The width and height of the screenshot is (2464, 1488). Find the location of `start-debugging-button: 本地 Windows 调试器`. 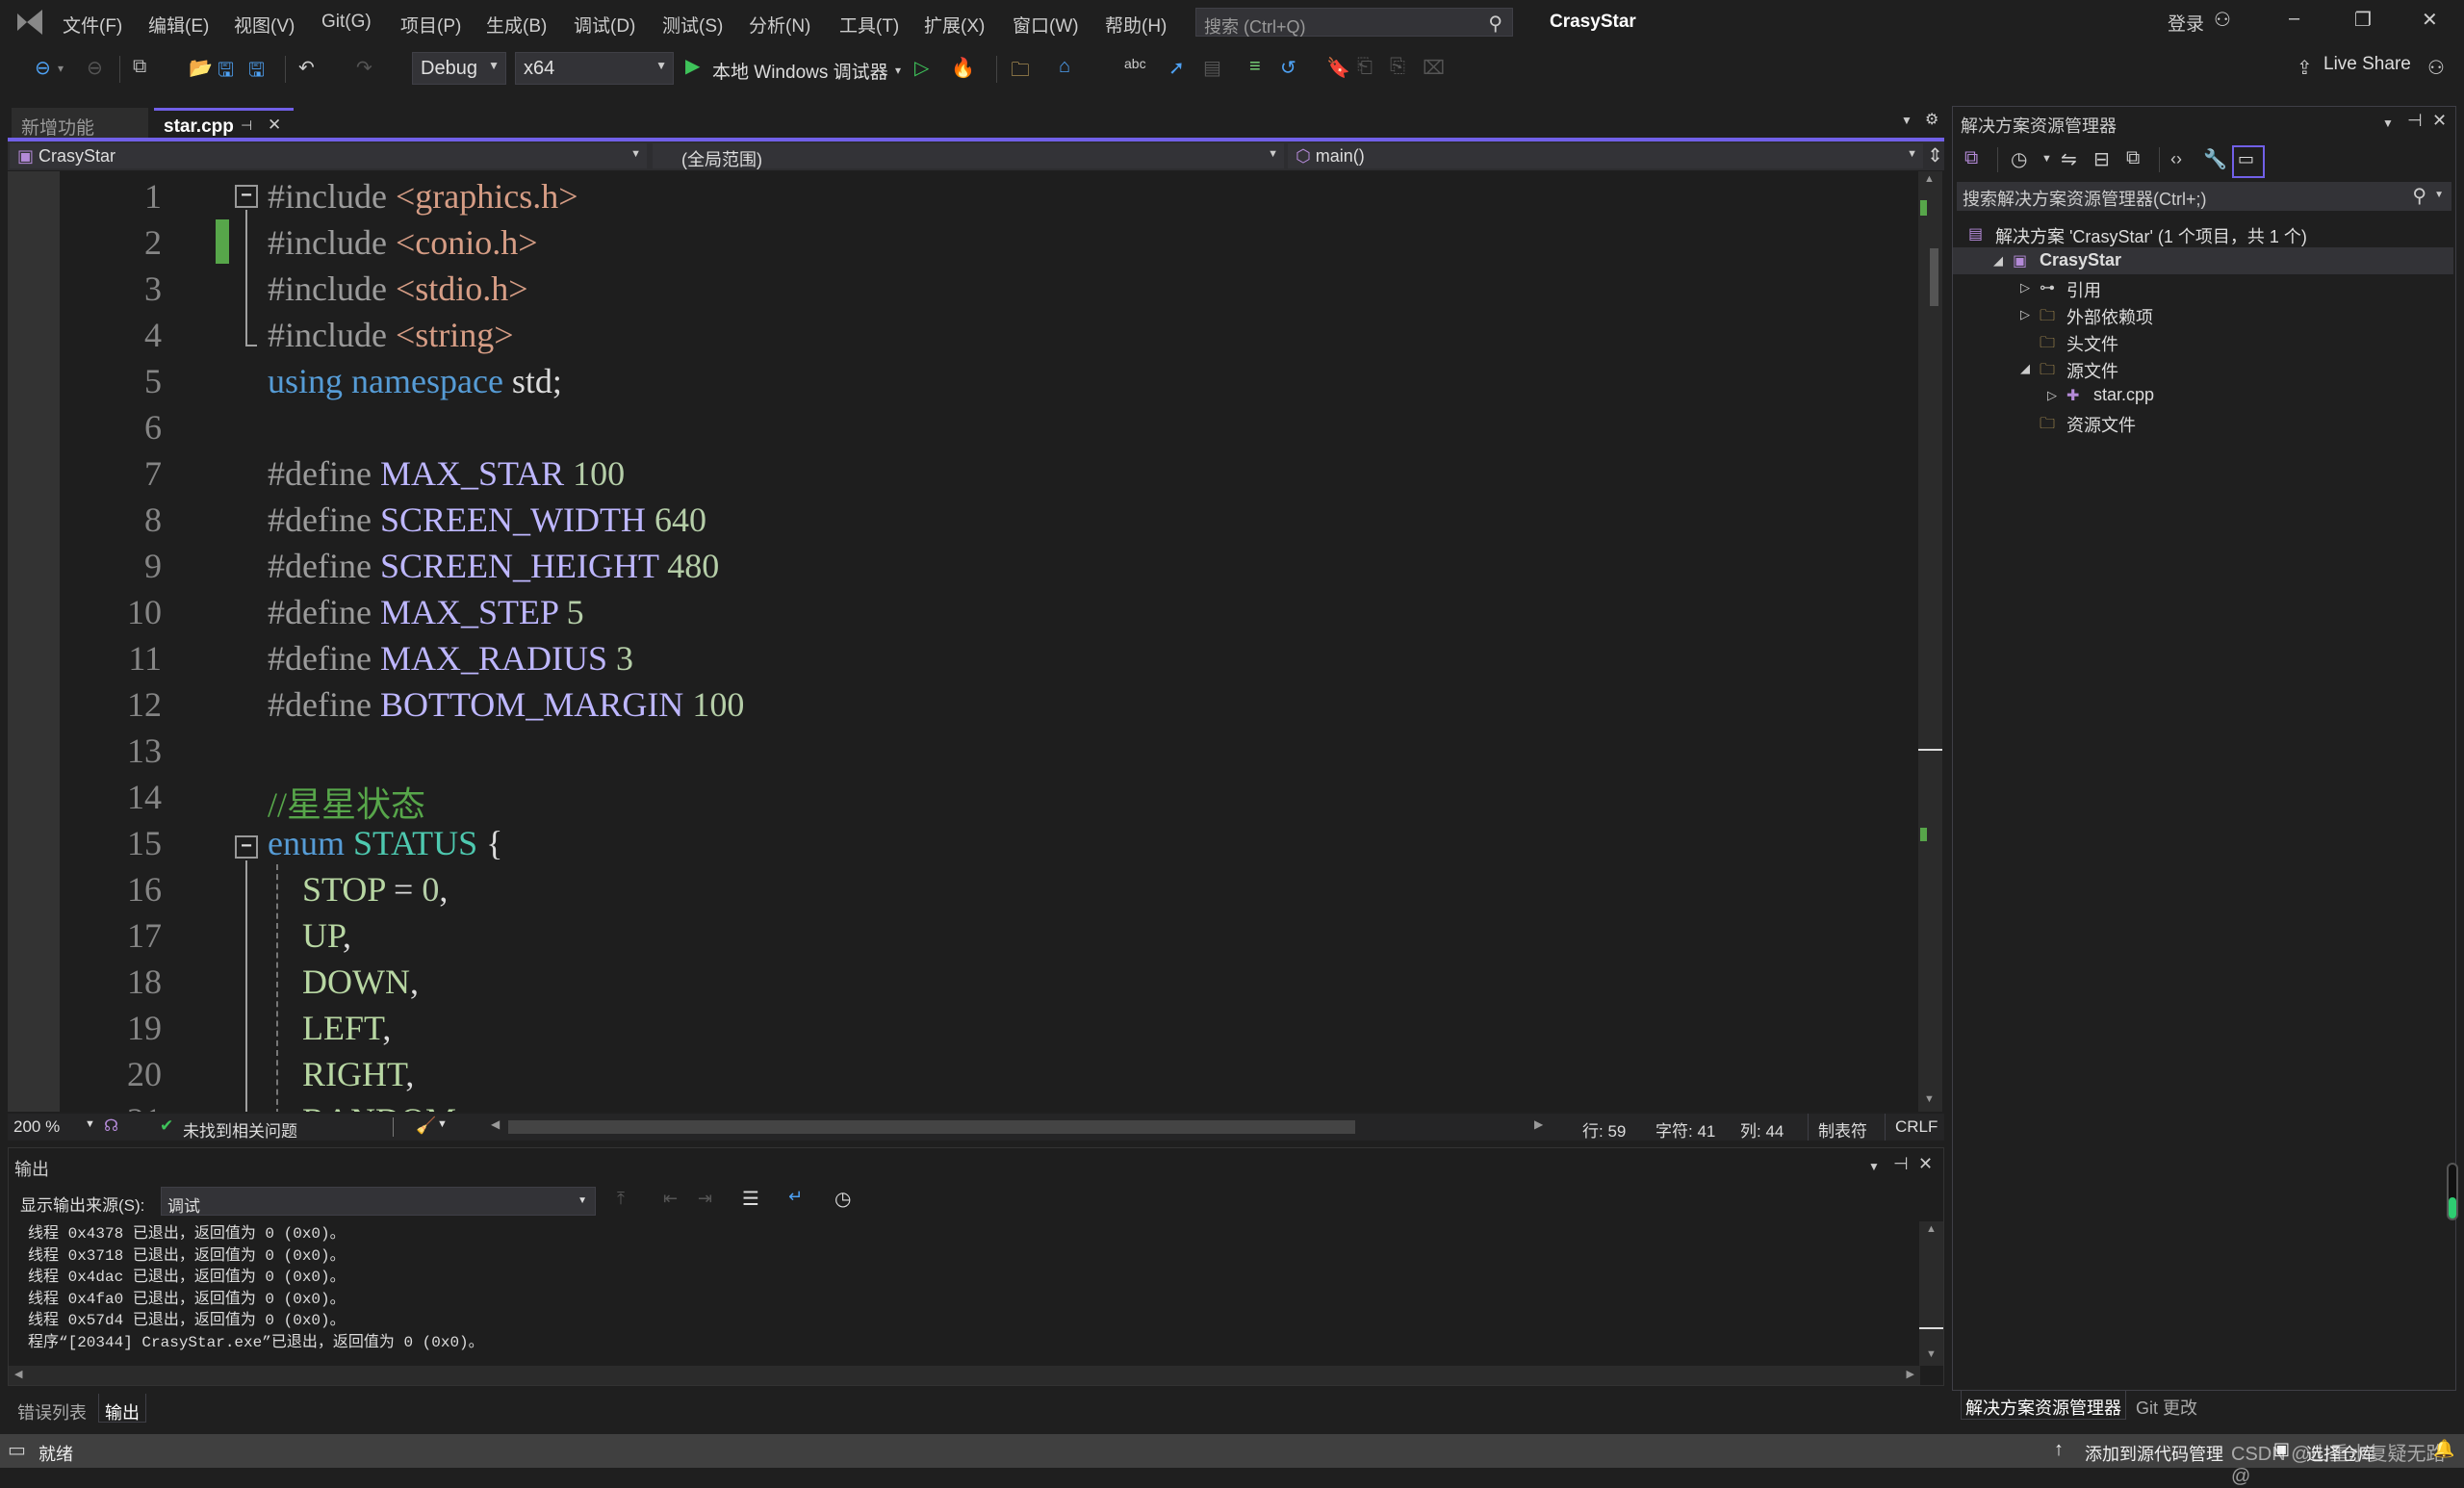

start-debugging-button: 本地 Windows 调试器 is located at coordinates (800, 71).